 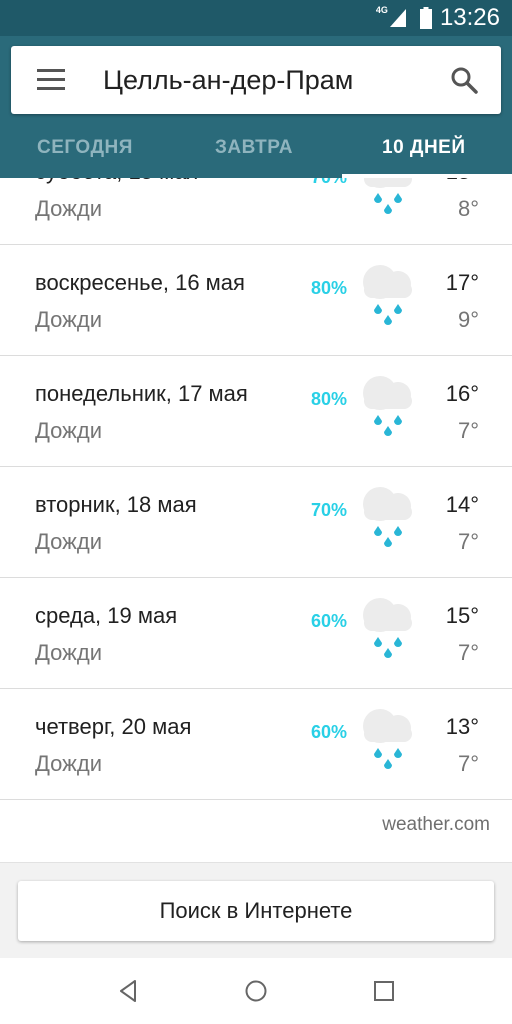 What do you see at coordinates (254, 148) in the screenshot?
I see `tab-tomorrow: ЗАВТРА` at bounding box center [254, 148].